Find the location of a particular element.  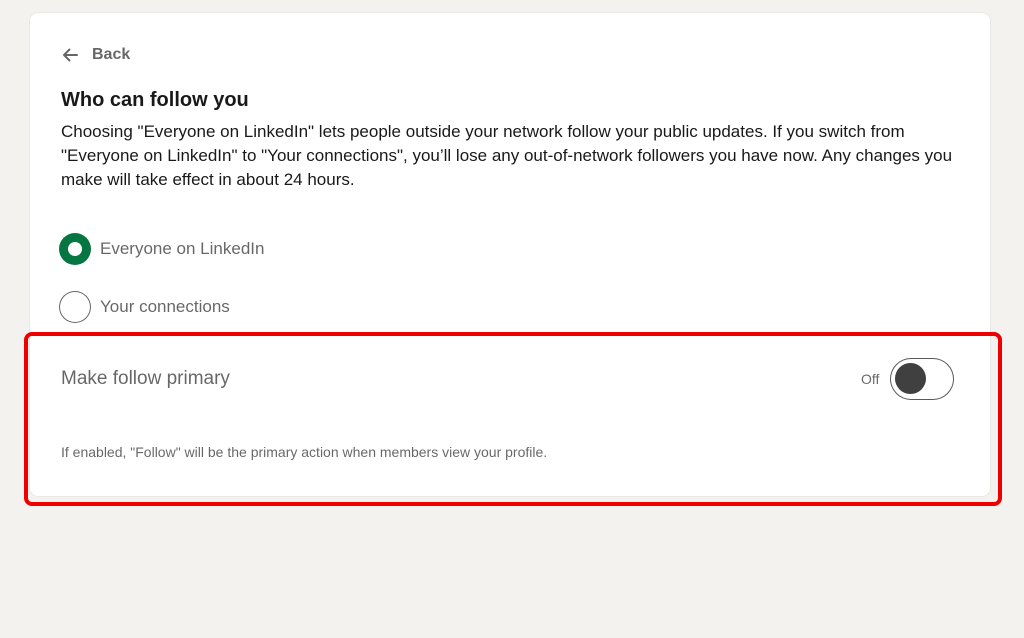

option-label: Your connections is located at coordinates (165, 306).